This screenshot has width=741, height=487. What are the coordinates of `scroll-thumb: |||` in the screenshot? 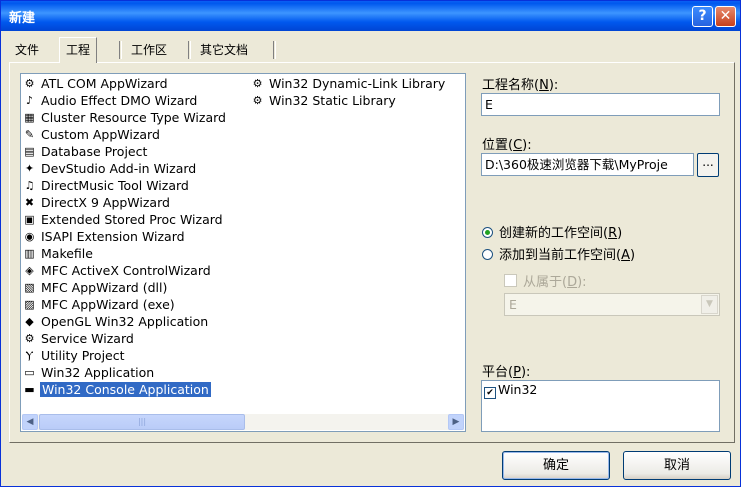 It's located at (142, 422).